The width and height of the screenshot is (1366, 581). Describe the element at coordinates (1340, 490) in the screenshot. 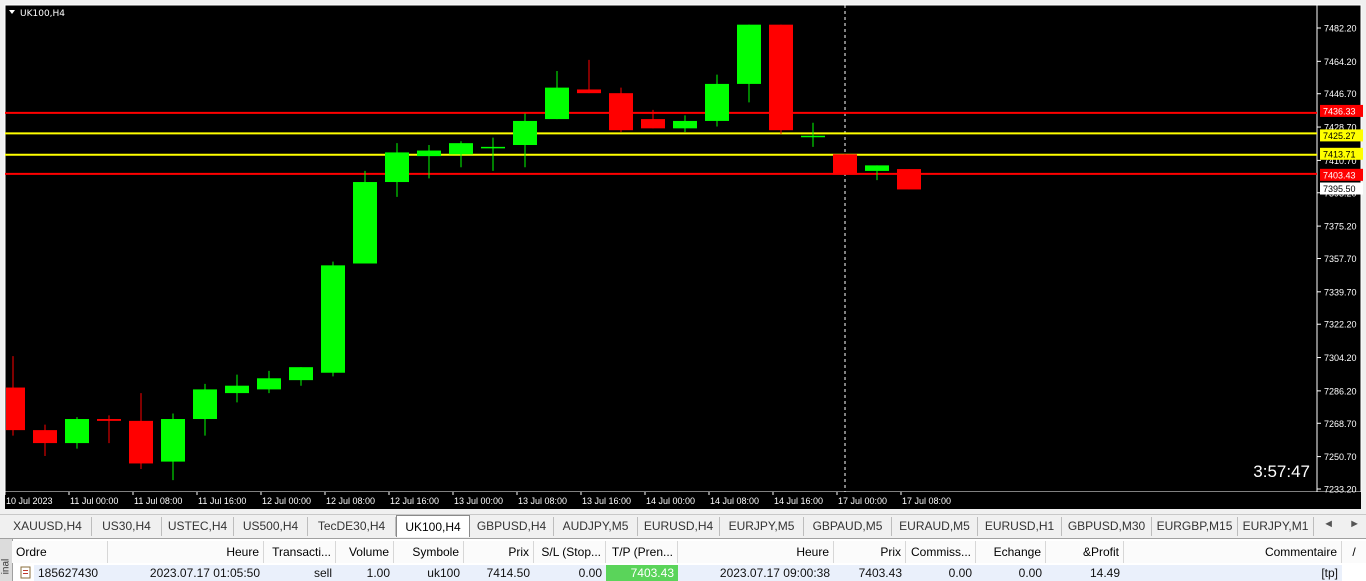

I see `price-tick-label: 7233.20` at that location.